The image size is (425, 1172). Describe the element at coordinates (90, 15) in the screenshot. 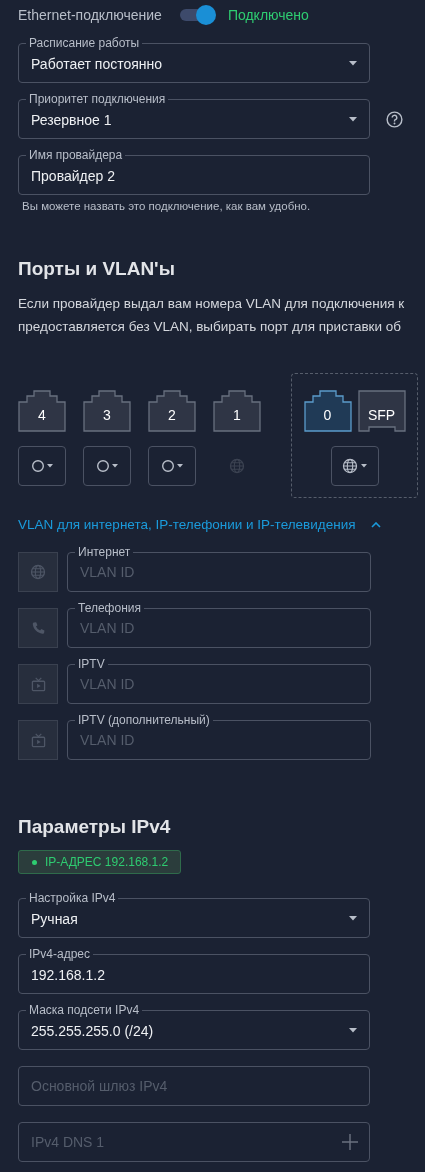

I see `connection-label: Ethernet-подключение` at that location.